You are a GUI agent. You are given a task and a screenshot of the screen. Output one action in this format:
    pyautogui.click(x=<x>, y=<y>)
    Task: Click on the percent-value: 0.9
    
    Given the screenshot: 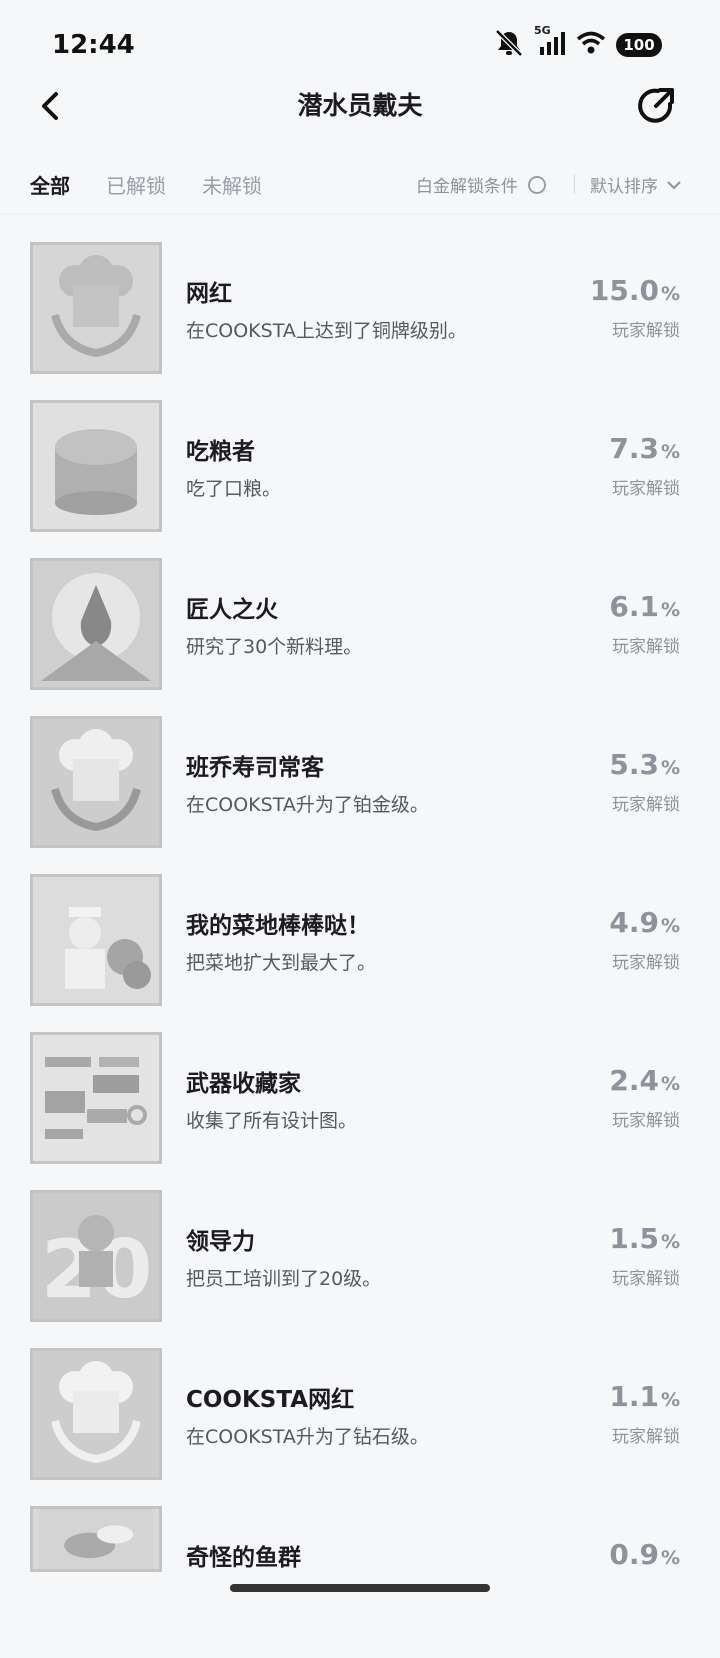 What is the action you would take?
    pyautogui.click(x=634, y=1554)
    